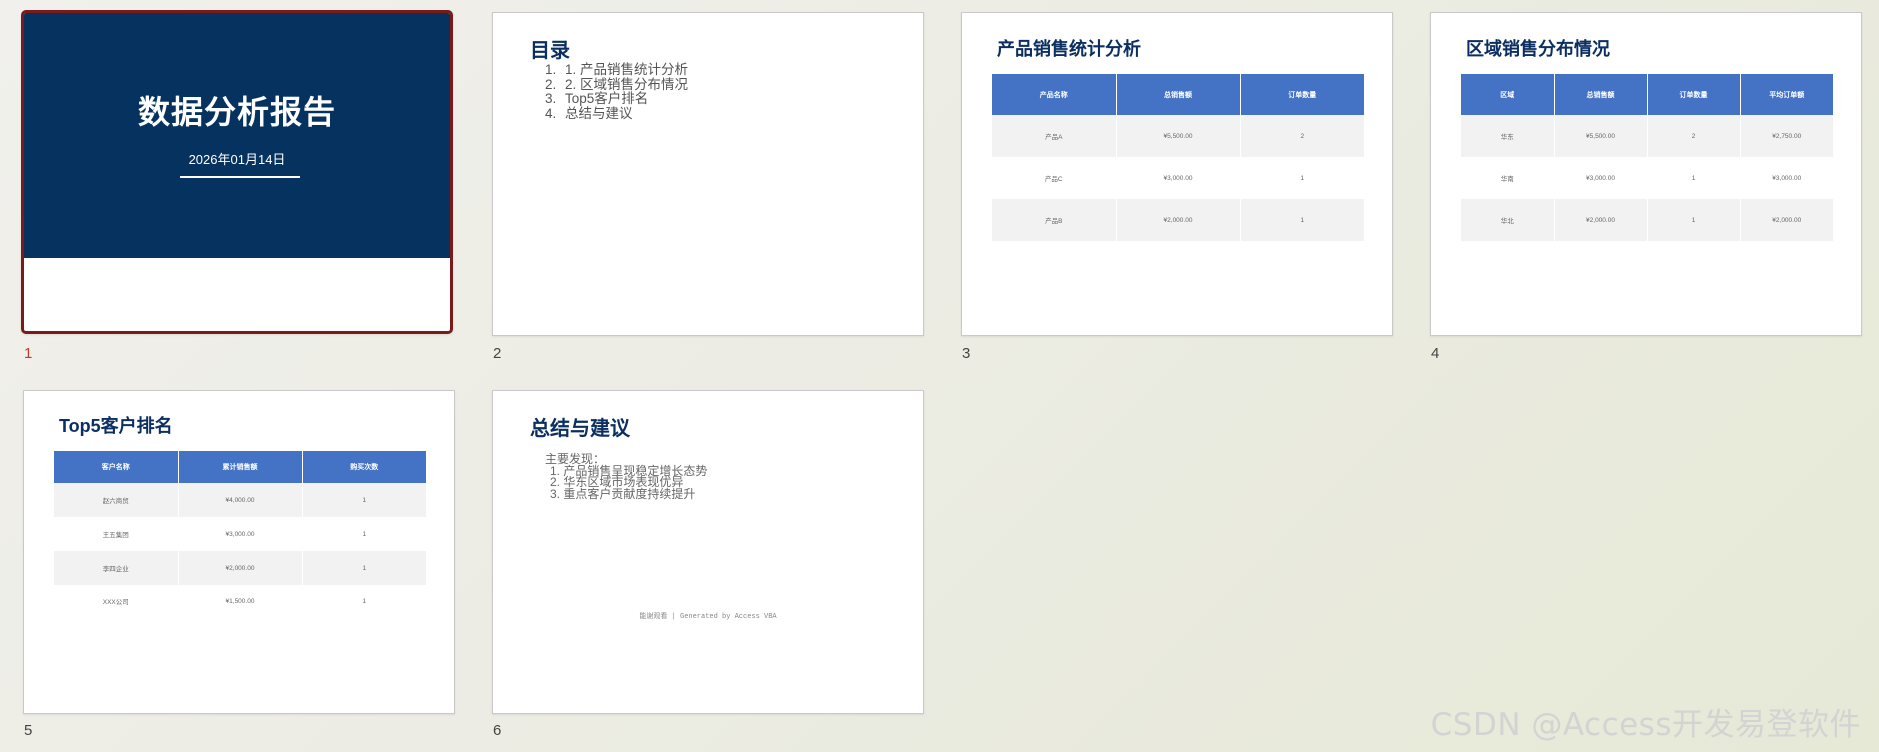 The image size is (1879, 752). What do you see at coordinates (237, 135) in the screenshot?
I see `title-band` at bounding box center [237, 135].